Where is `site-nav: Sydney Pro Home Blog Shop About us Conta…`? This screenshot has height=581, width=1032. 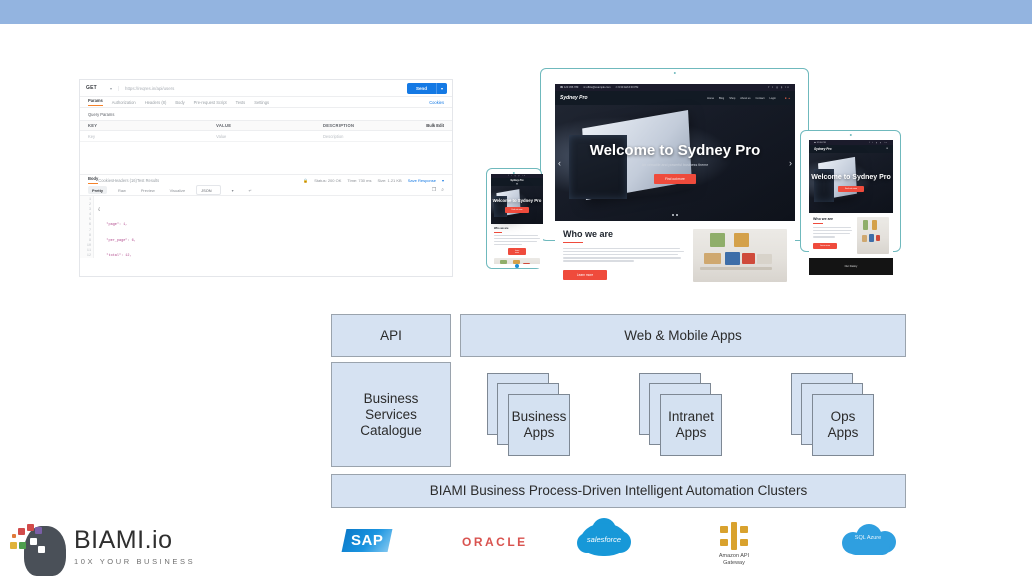 site-nav: Sydney Pro Home Blog Shop About us Conta… is located at coordinates (675, 98).